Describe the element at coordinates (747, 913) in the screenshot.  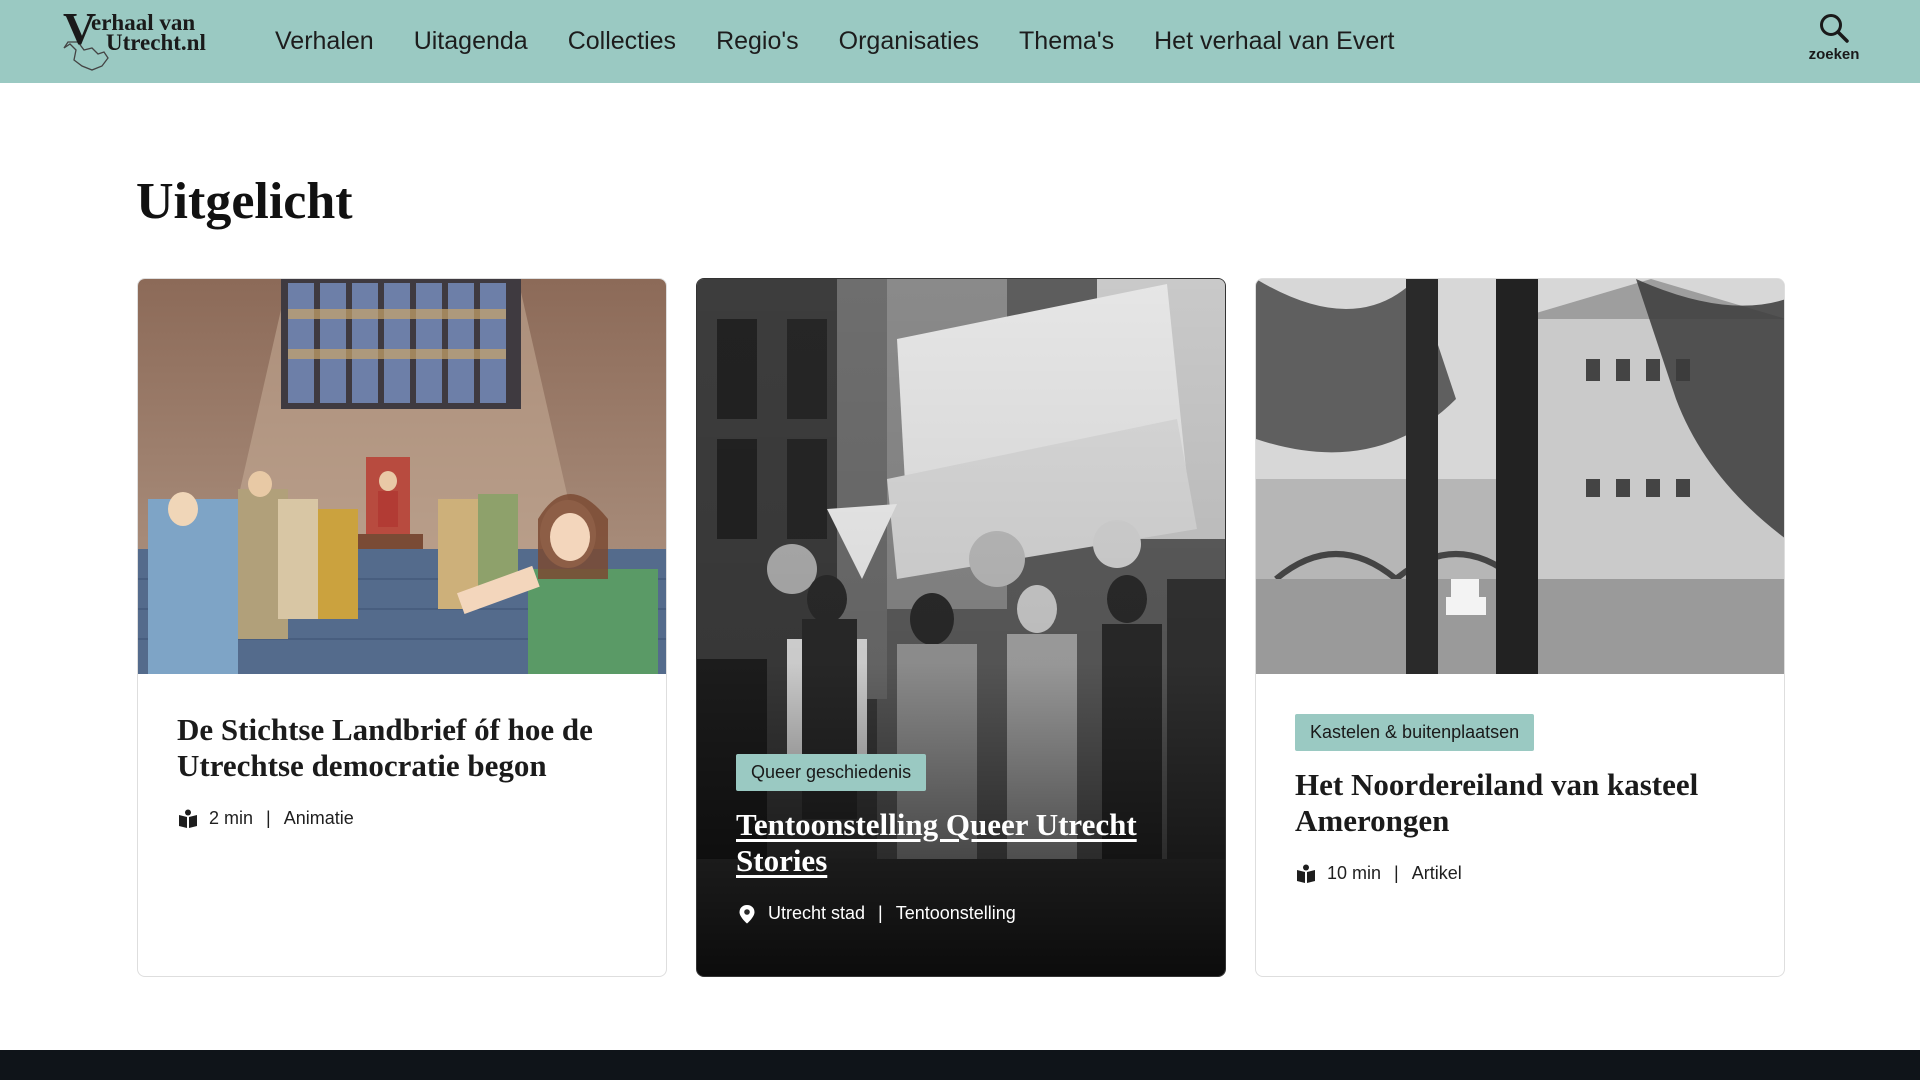
I see `location-pin-icon` at that location.